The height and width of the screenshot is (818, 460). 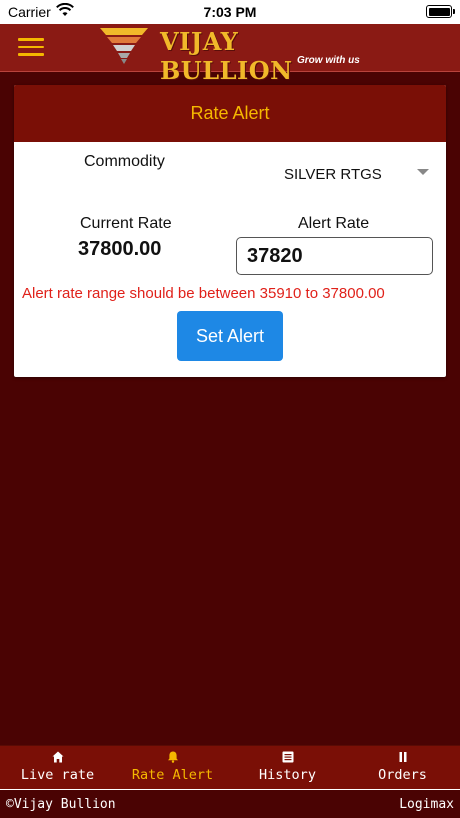 I want to click on alert-rate-input, so click(x=334, y=256).